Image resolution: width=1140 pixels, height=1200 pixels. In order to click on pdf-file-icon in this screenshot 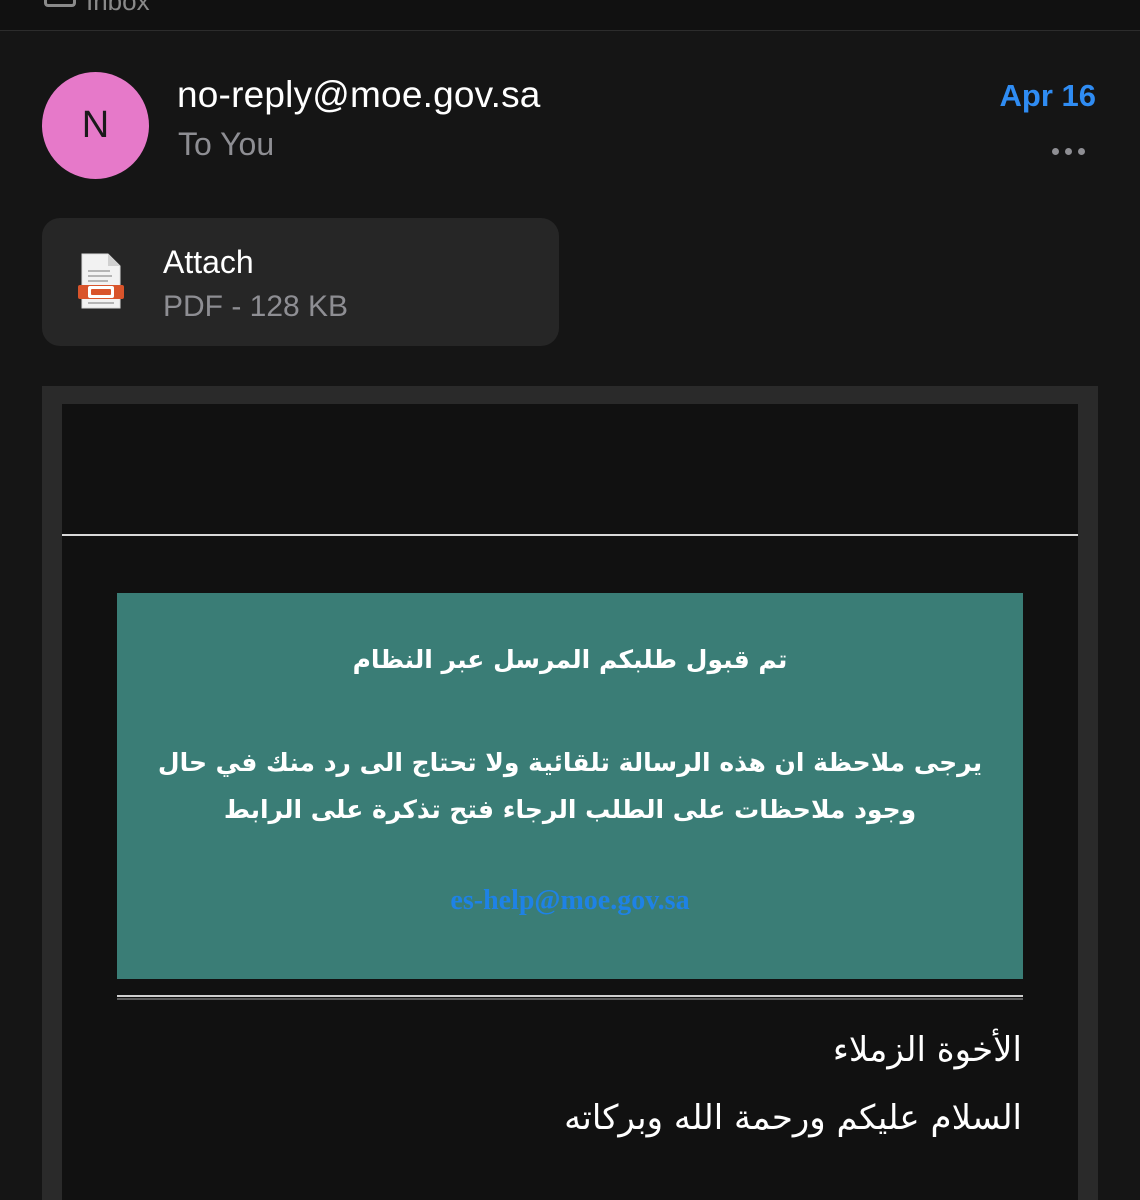, I will do `click(101, 281)`.